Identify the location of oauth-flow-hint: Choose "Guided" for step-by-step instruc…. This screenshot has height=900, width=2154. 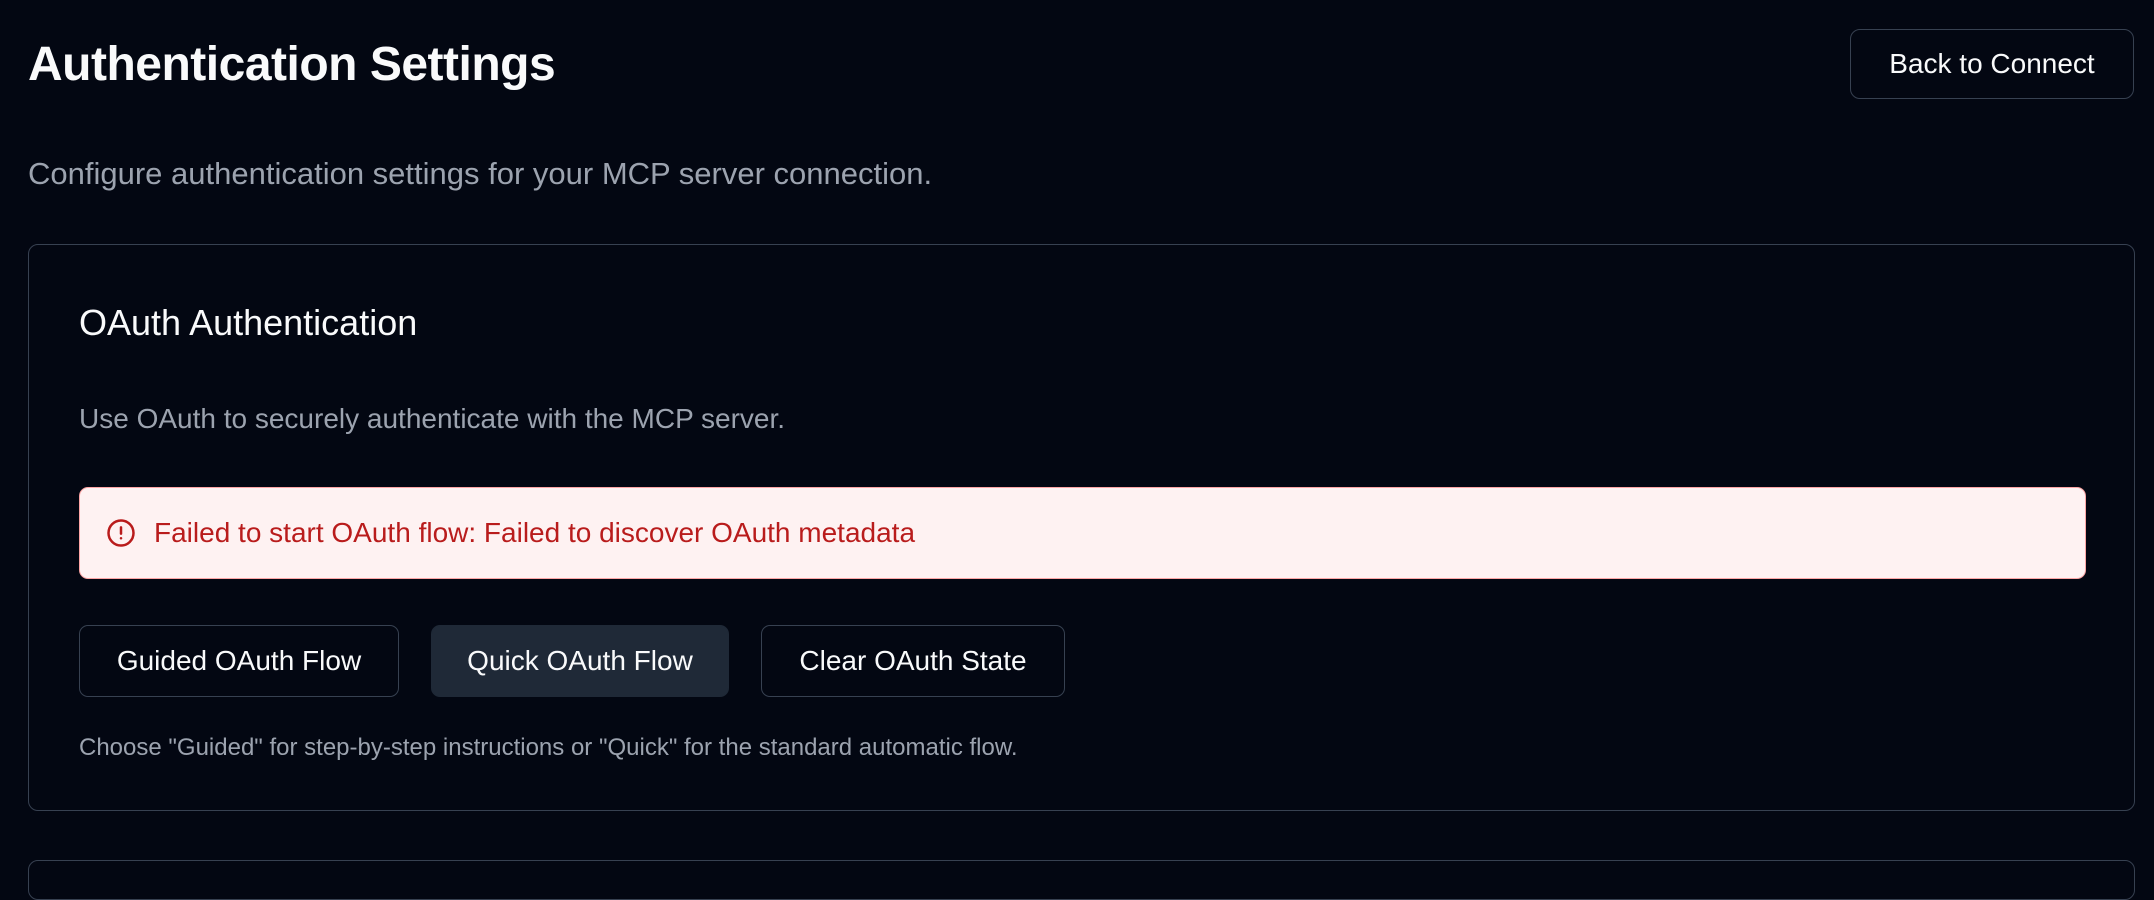
(548, 747).